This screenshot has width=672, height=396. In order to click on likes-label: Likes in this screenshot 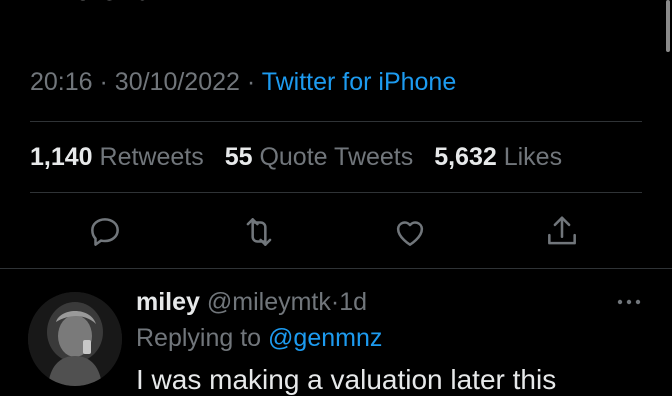, I will do `click(533, 157)`.